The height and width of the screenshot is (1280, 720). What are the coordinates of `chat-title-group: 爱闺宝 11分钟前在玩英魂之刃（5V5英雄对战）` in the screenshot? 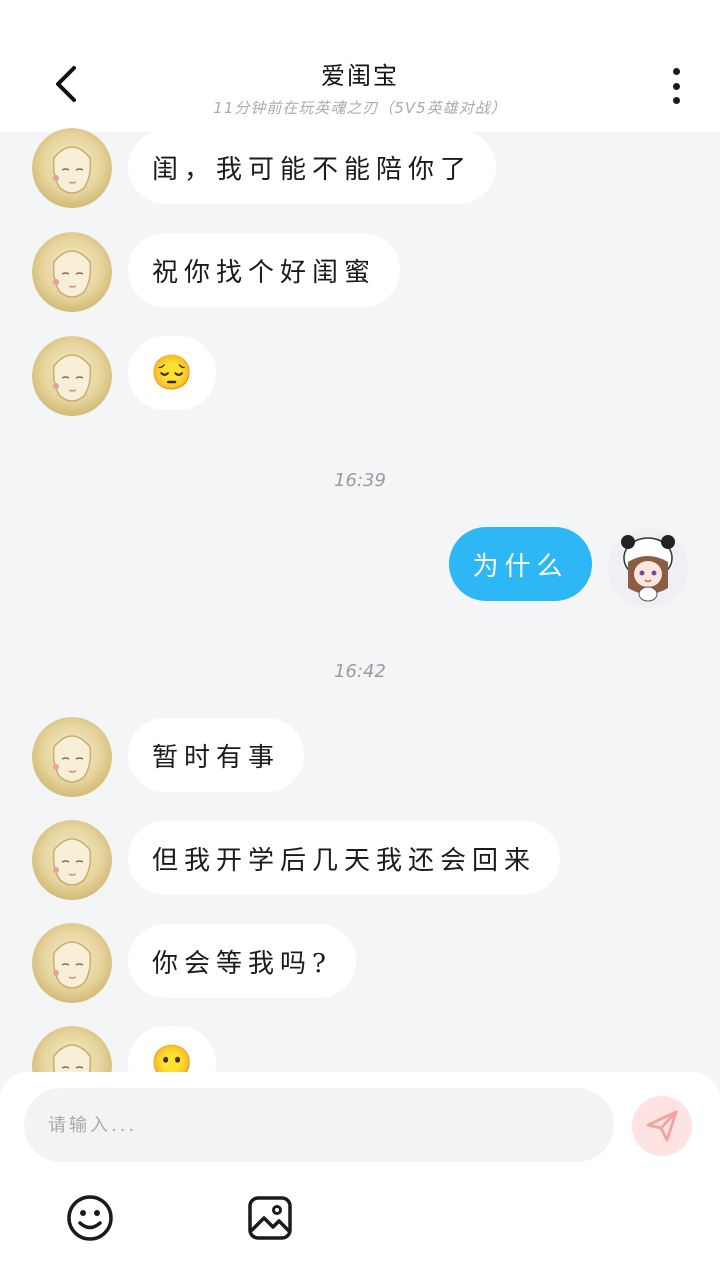 It's located at (360, 87).